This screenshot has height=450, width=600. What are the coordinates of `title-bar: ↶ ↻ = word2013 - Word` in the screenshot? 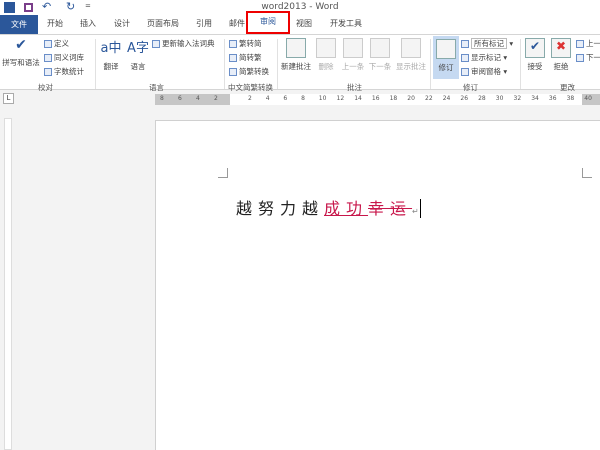 It's located at (300, 7).